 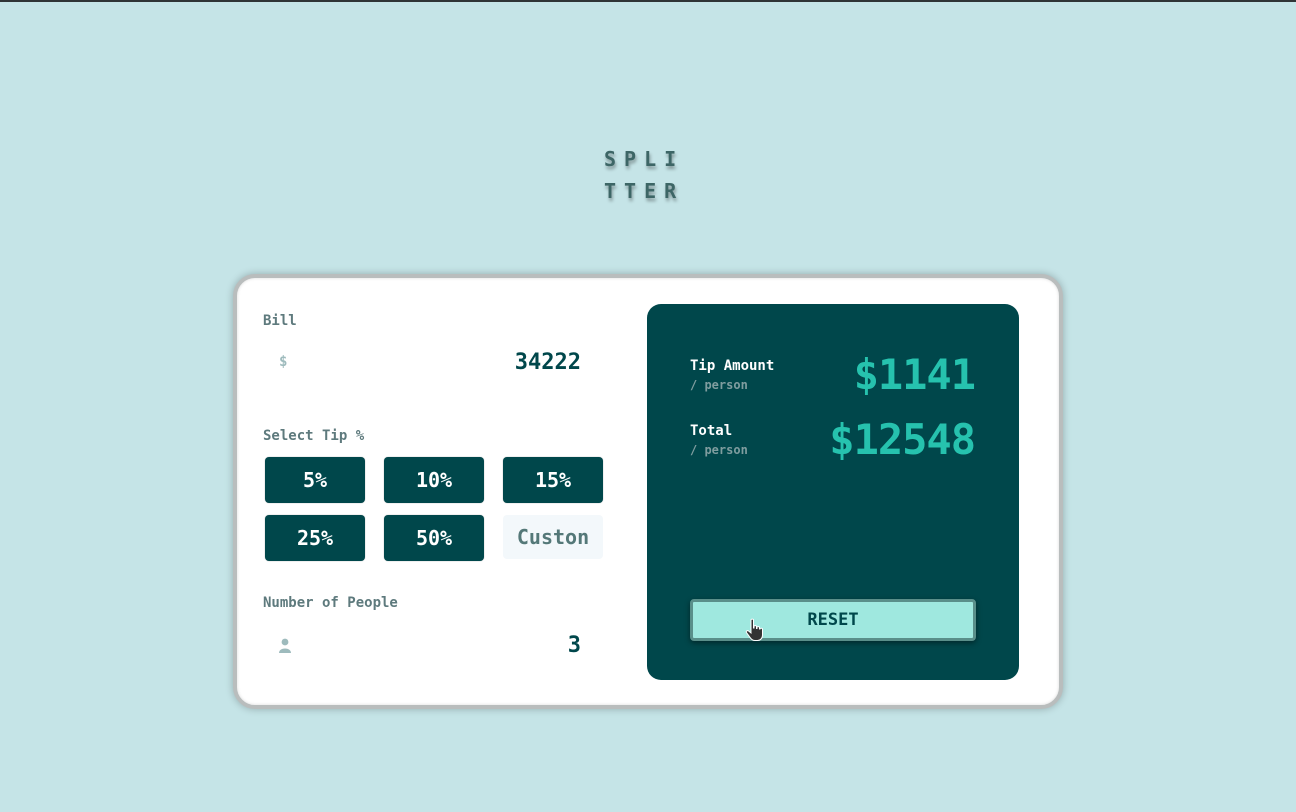 What do you see at coordinates (283, 362) in the screenshot?
I see `dollar-icon: $` at bounding box center [283, 362].